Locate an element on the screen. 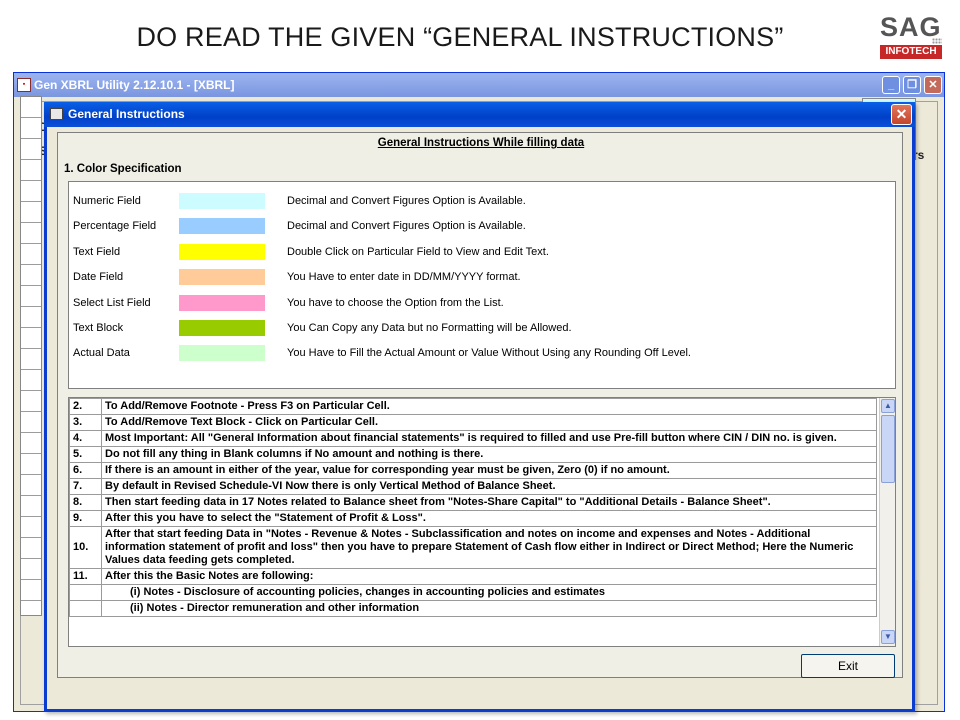  sag-infotech-logo: SAG INFOTECH is located at coordinates (913, 37).